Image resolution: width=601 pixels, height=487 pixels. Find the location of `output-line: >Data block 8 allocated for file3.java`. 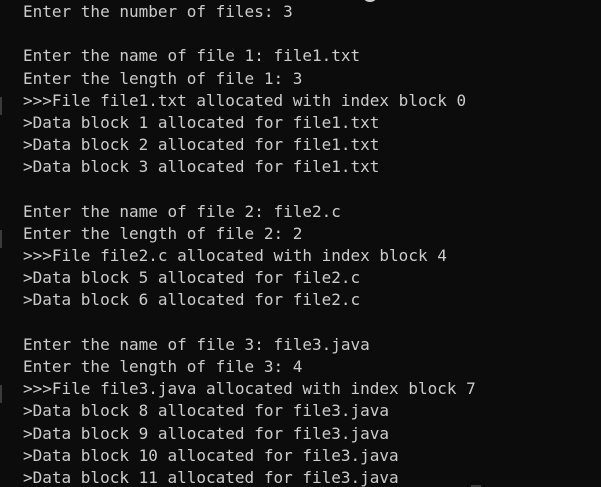

output-line: >Data block 8 allocated for file3.java is located at coordinates (206, 411).